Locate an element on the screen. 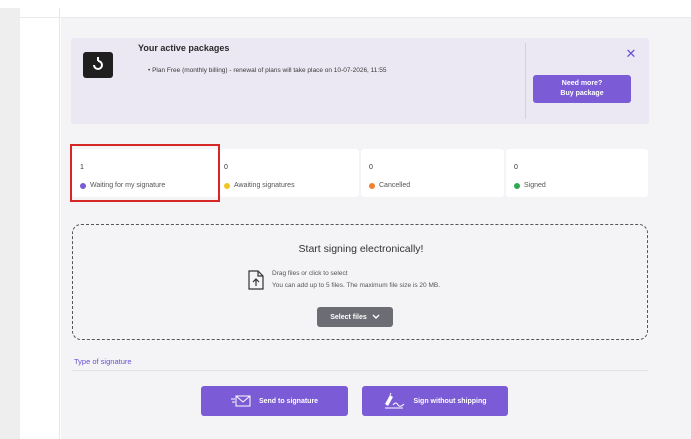 This screenshot has width=691, height=439. status-card-awaiting-signatures: 0 Awaiting signatures is located at coordinates (289, 173).